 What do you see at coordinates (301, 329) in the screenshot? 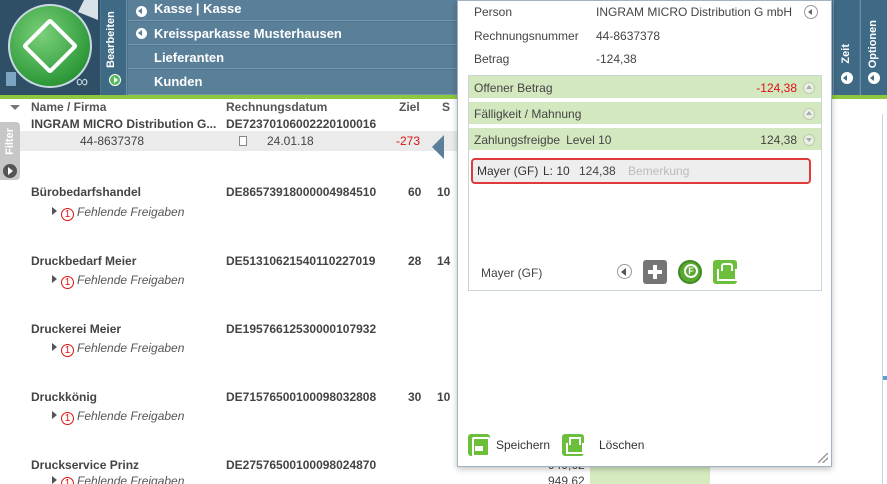
I see `row-iban: DE19576612530000107932` at bounding box center [301, 329].